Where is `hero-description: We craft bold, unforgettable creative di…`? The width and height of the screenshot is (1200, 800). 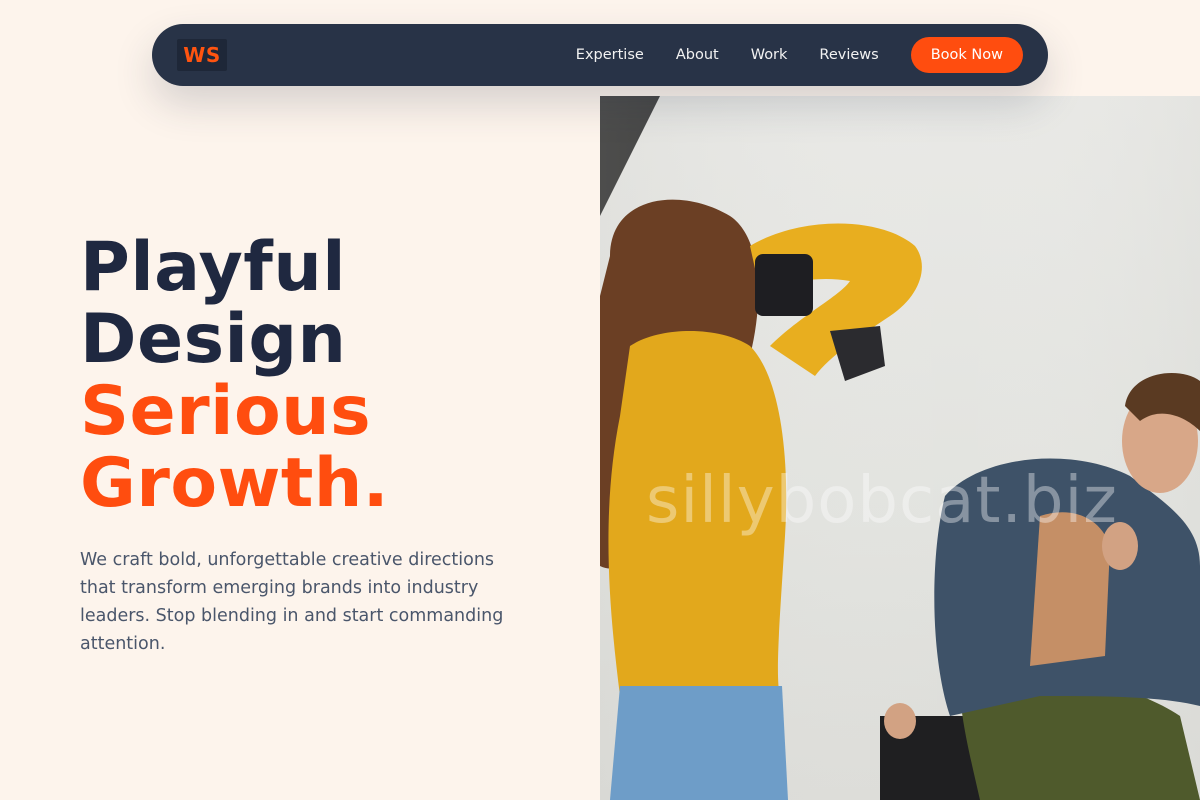
hero-description: We craft bold, unforgettable creative di… is located at coordinates (292, 602).